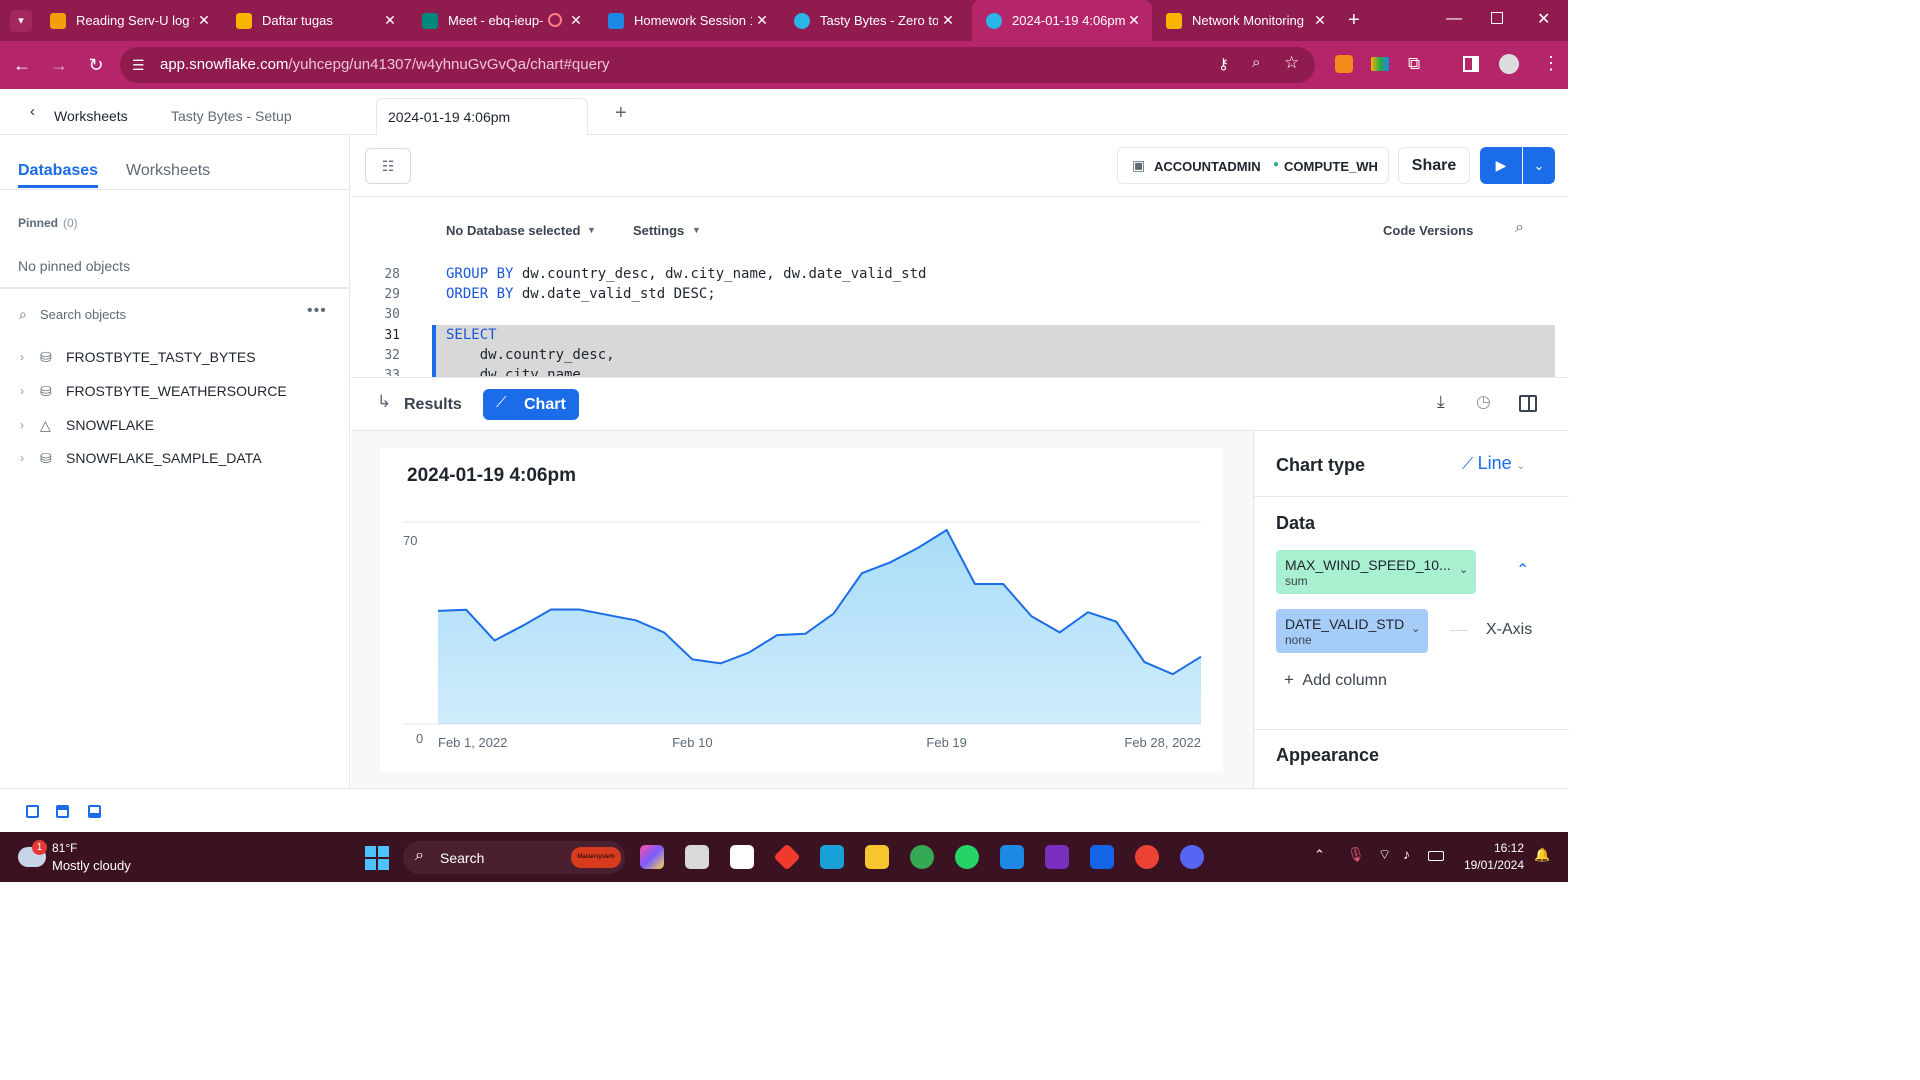  I want to click on windows-start-icon, so click(377, 858).